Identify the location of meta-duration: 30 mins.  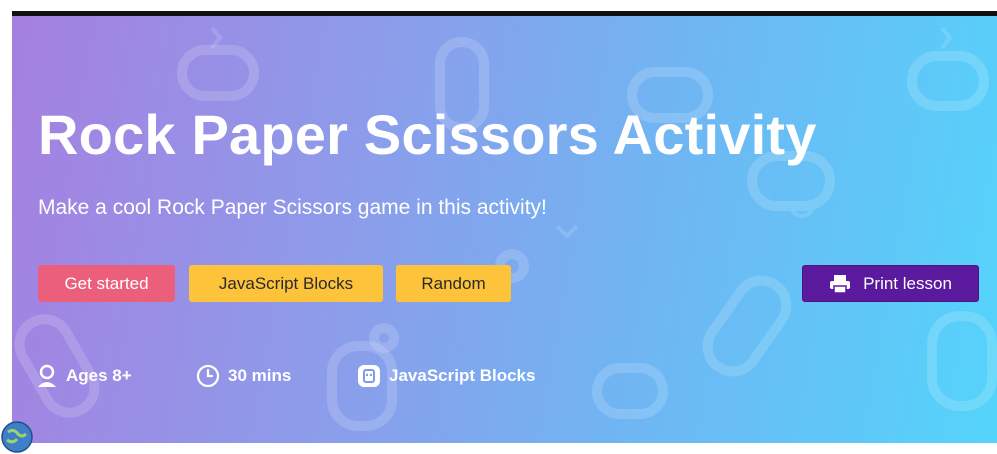
(243, 376).